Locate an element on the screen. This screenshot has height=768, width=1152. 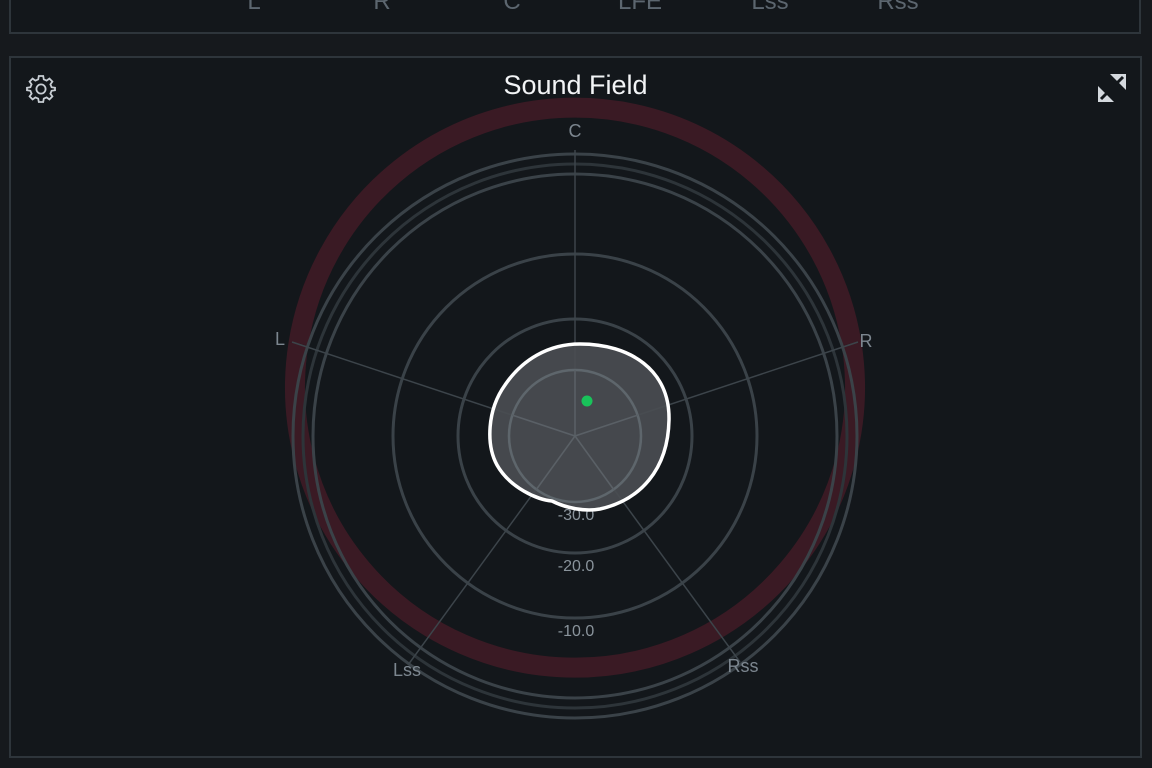
speaker-label-l: L is located at coordinates (280, 339).